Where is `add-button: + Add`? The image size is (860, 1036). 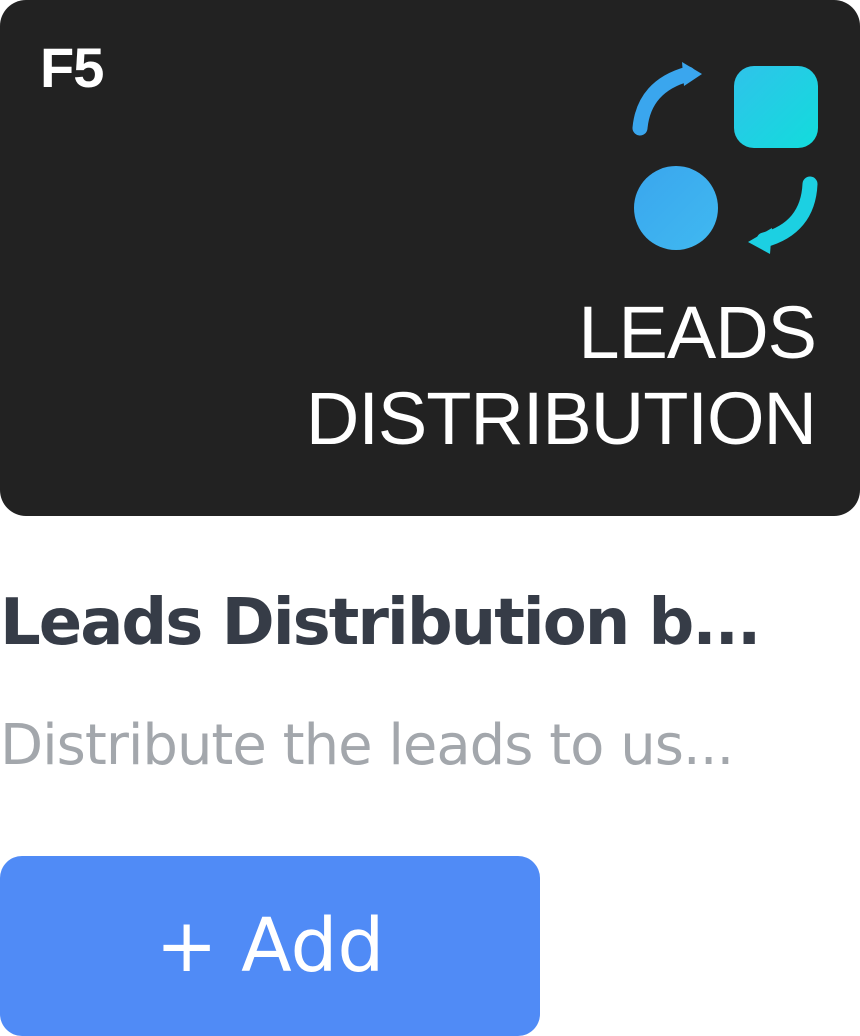
add-button: + Add is located at coordinates (270, 946).